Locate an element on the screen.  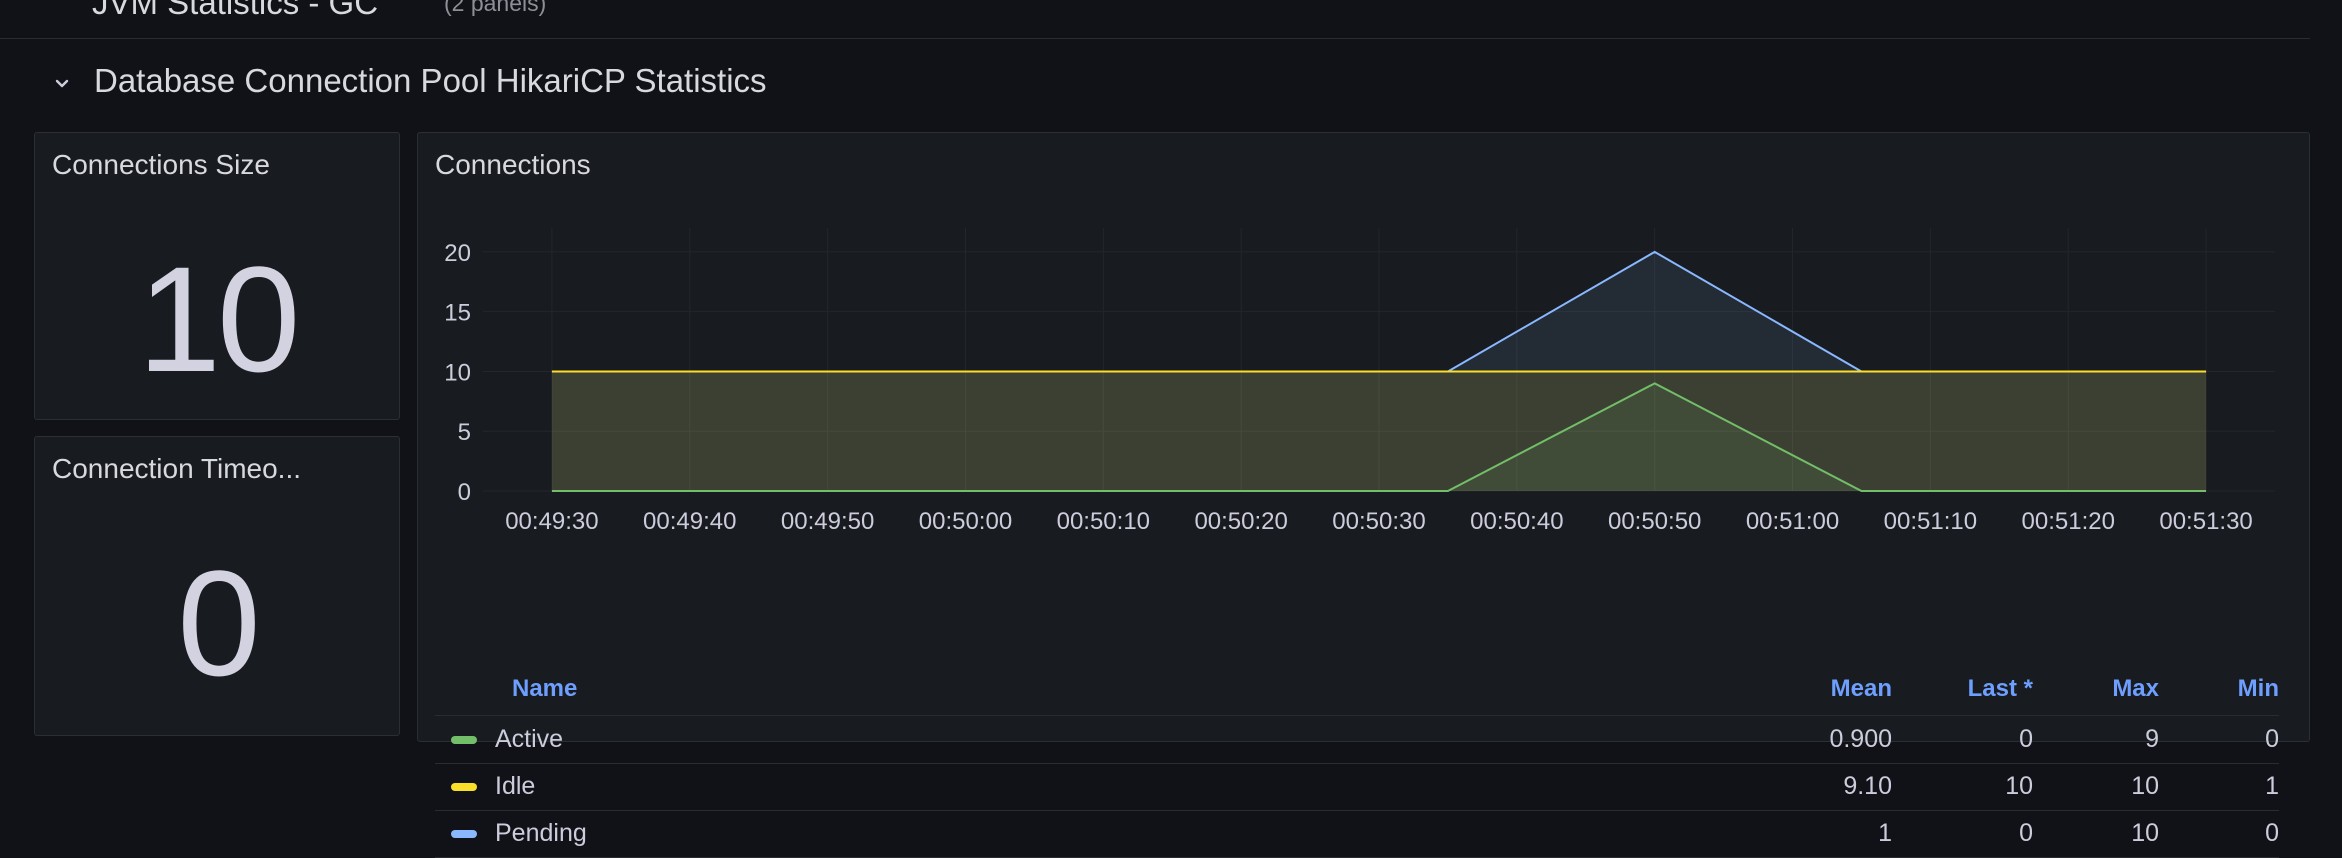
legend-header-mean: Mean is located at coordinates (1861, 689).